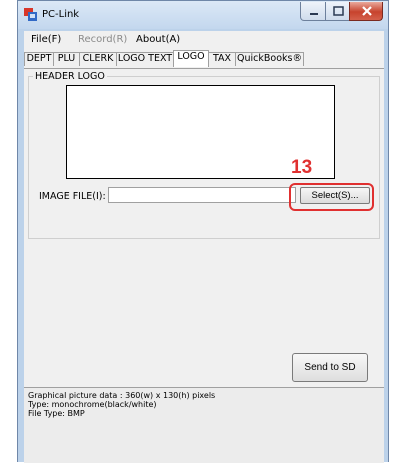  Describe the element at coordinates (102, 39) in the screenshot. I see `menu-record: Record(R)` at that location.